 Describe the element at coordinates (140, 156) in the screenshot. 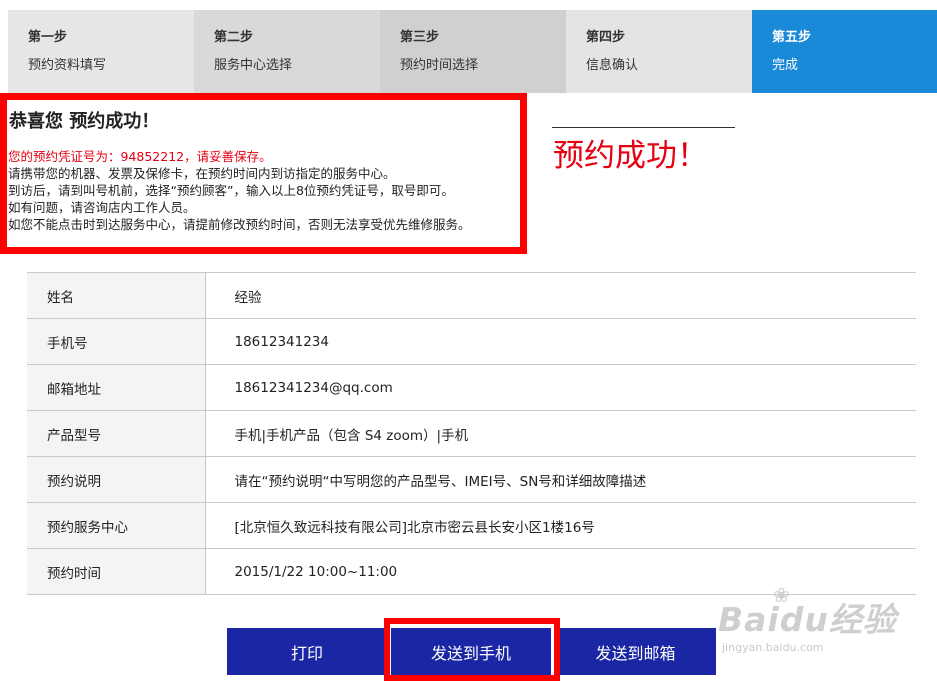

I see `voucher-number-text: 您的预约凭证号为：94852212，请妥善保存。` at that location.